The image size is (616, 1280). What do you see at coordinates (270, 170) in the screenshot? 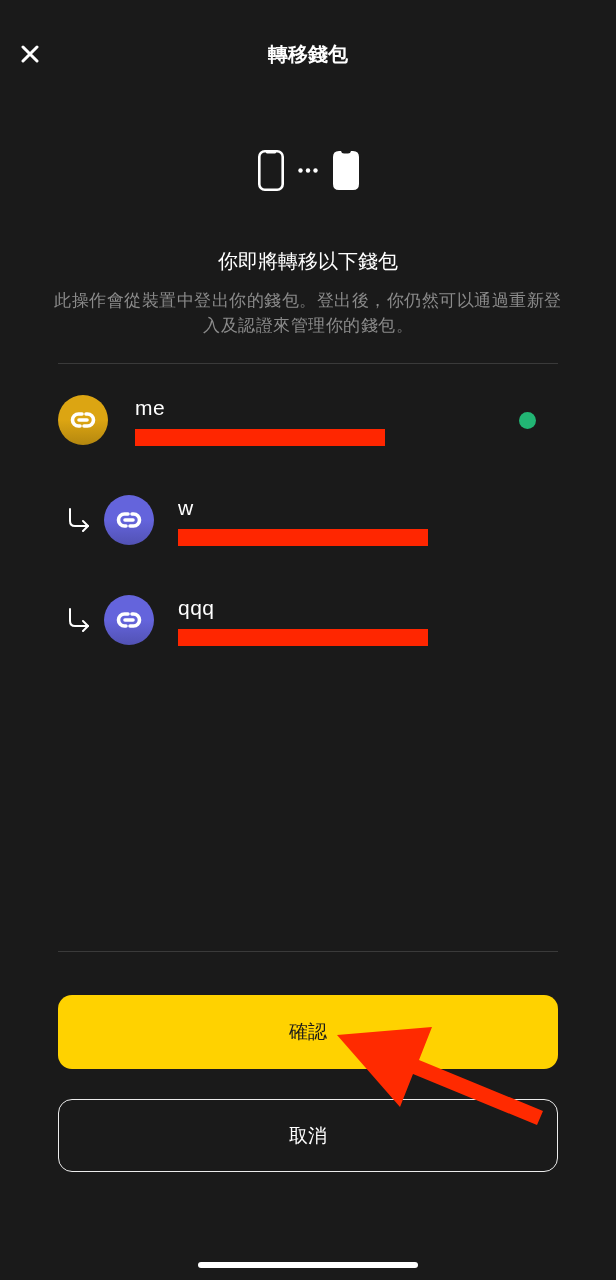
I see `phone-outline-icon` at bounding box center [270, 170].